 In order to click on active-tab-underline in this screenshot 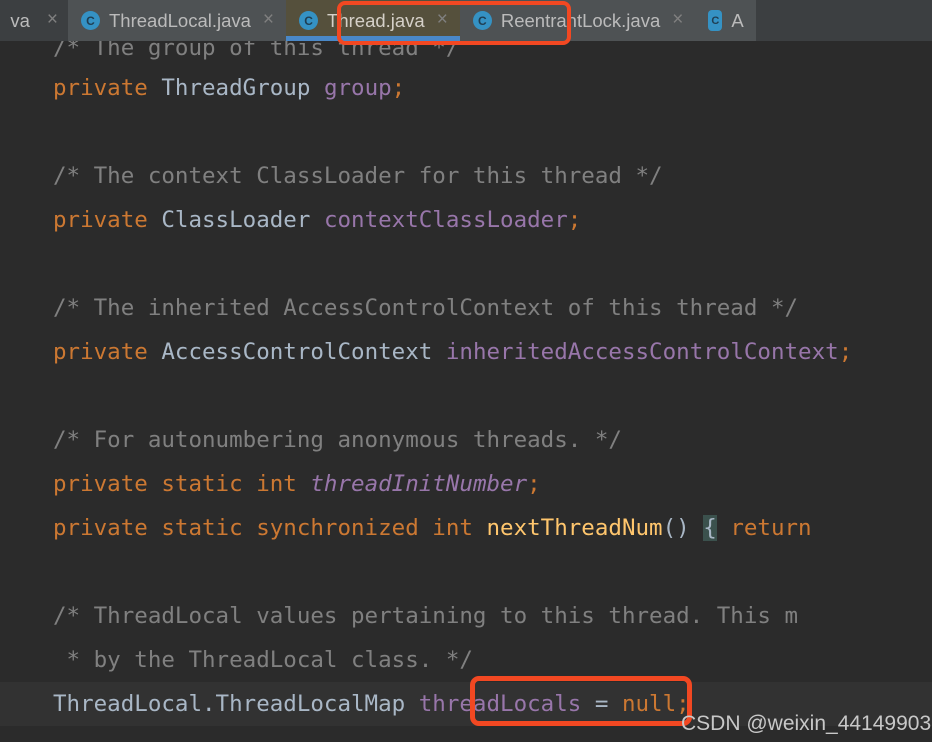, I will do `click(373, 38)`.